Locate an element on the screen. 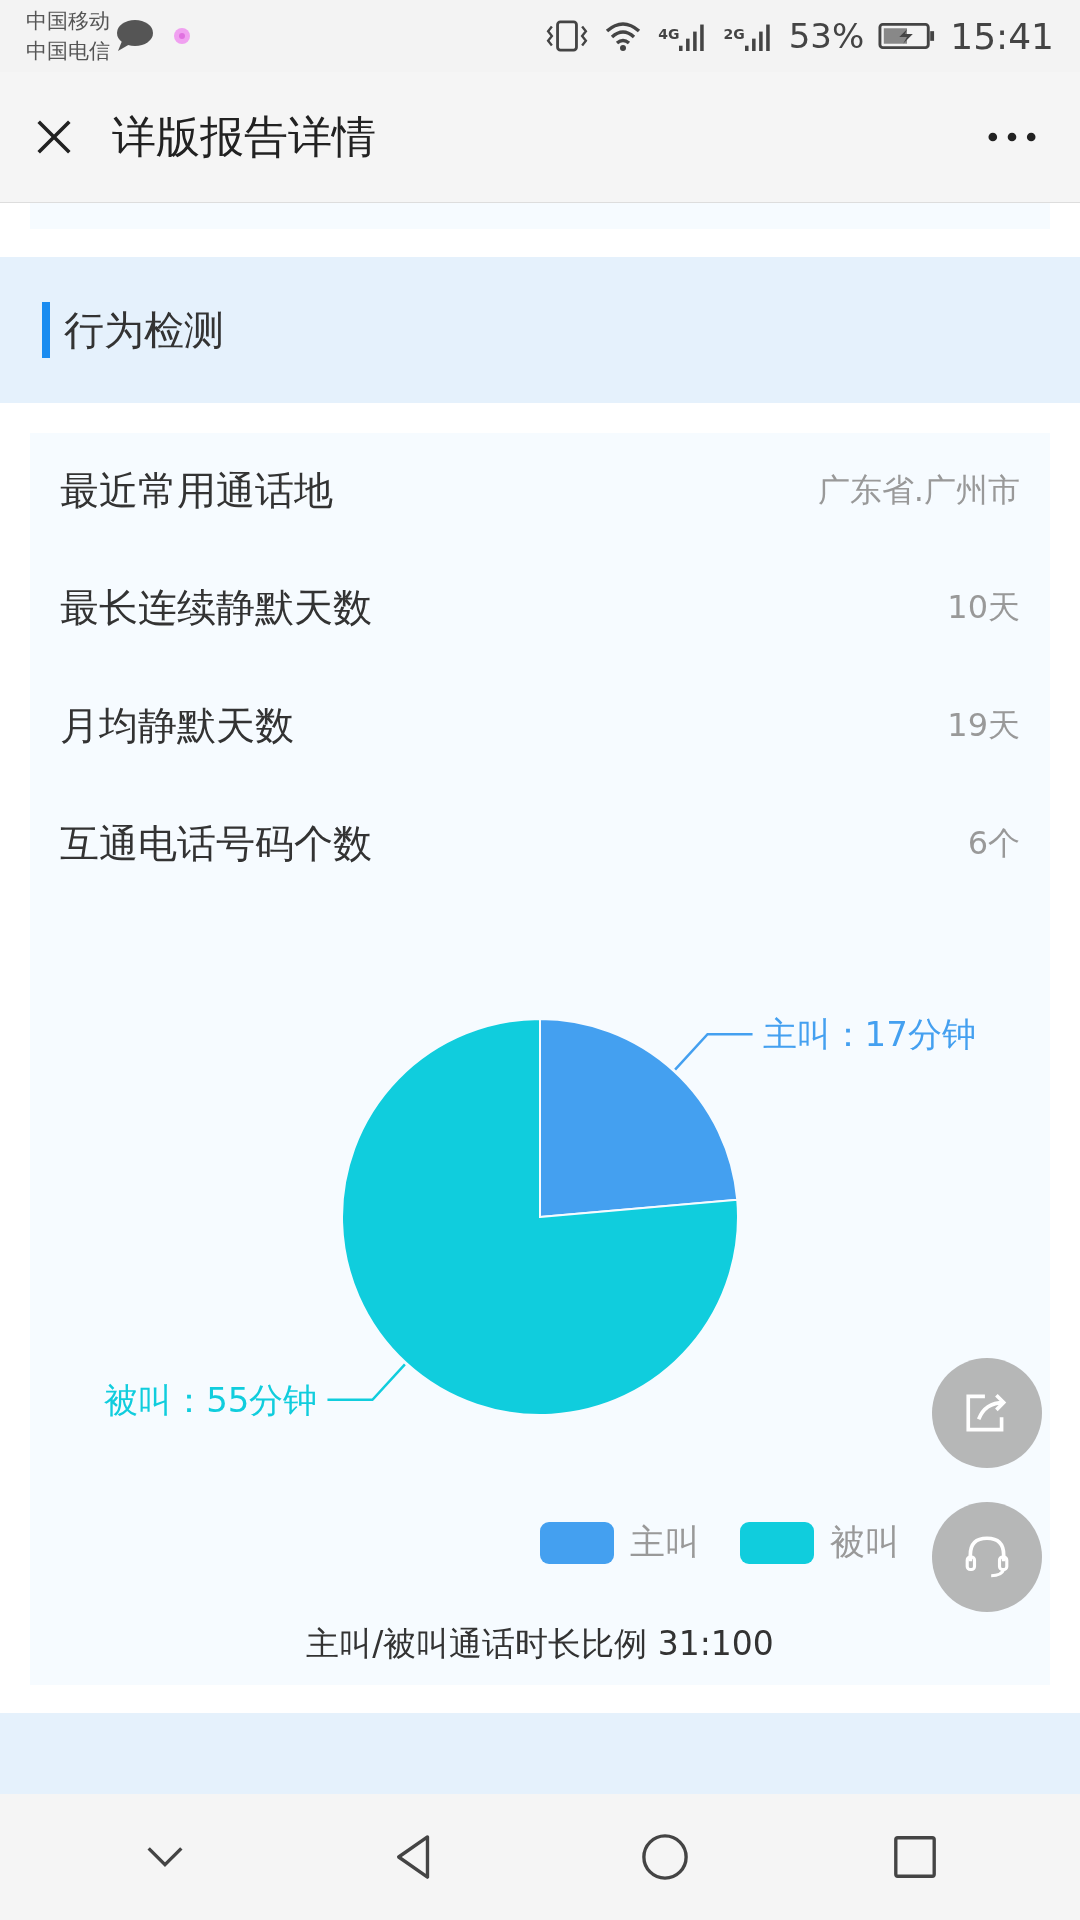 The width and height of the screenshot is (1080, 1920). row-label: 月均静默天数 is located at coordinates (177, 726).